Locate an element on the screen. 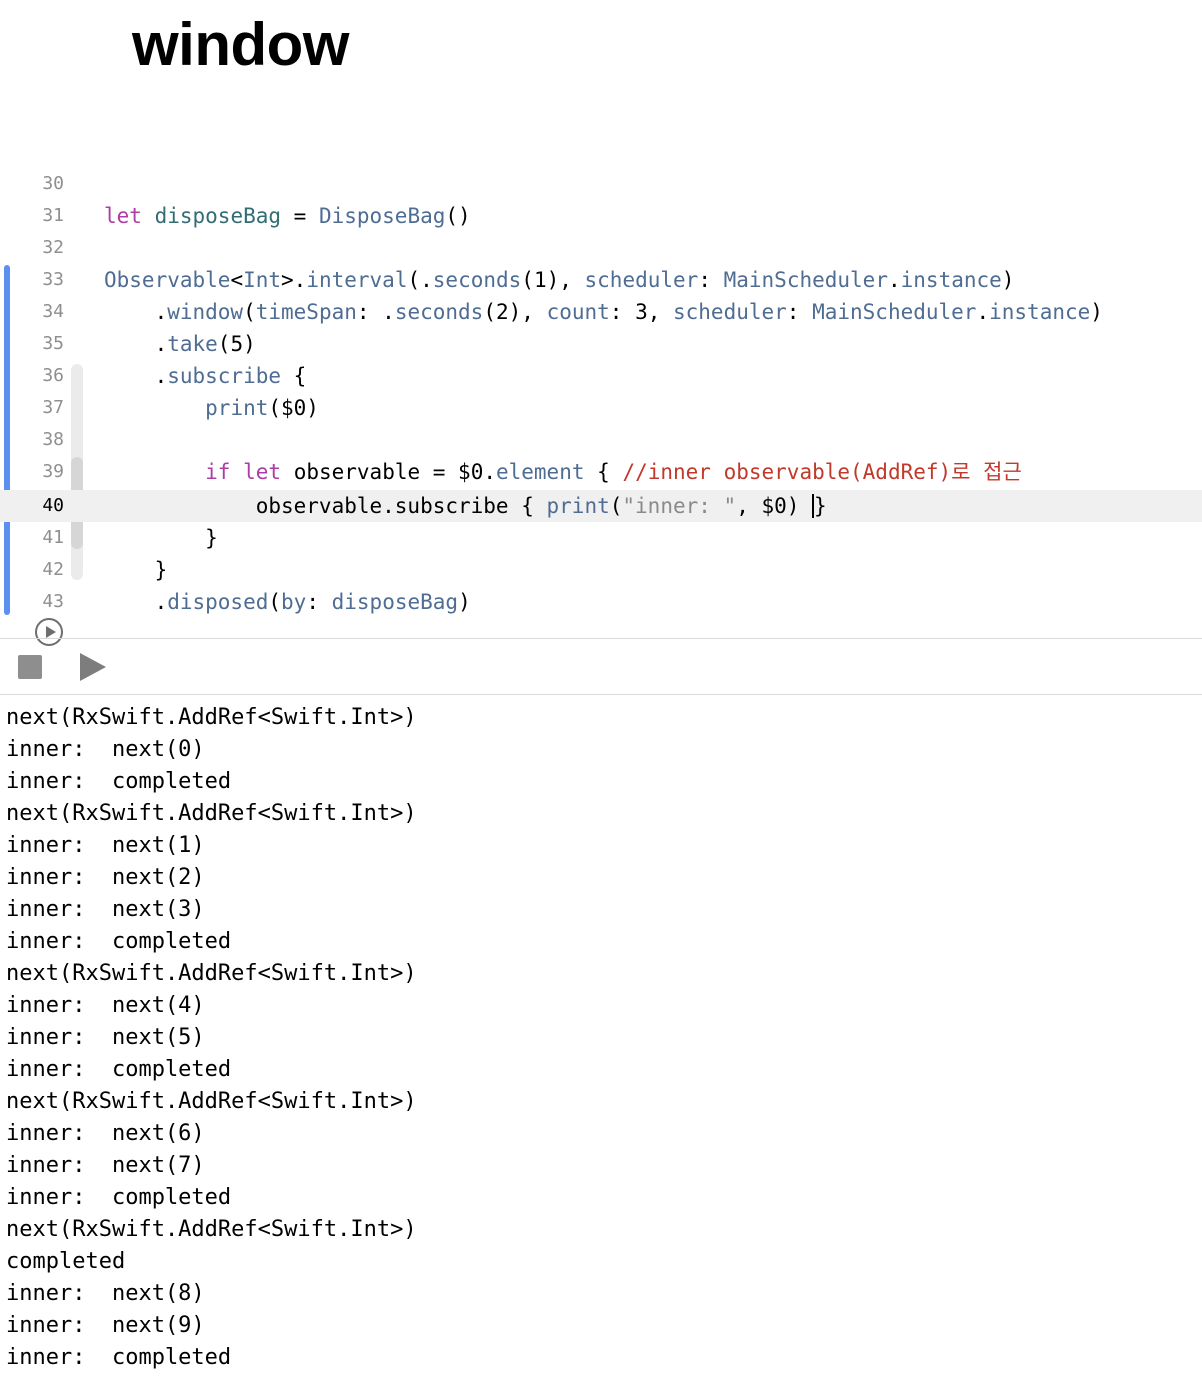  line-number: 38 is located at coordinates (53, 439).